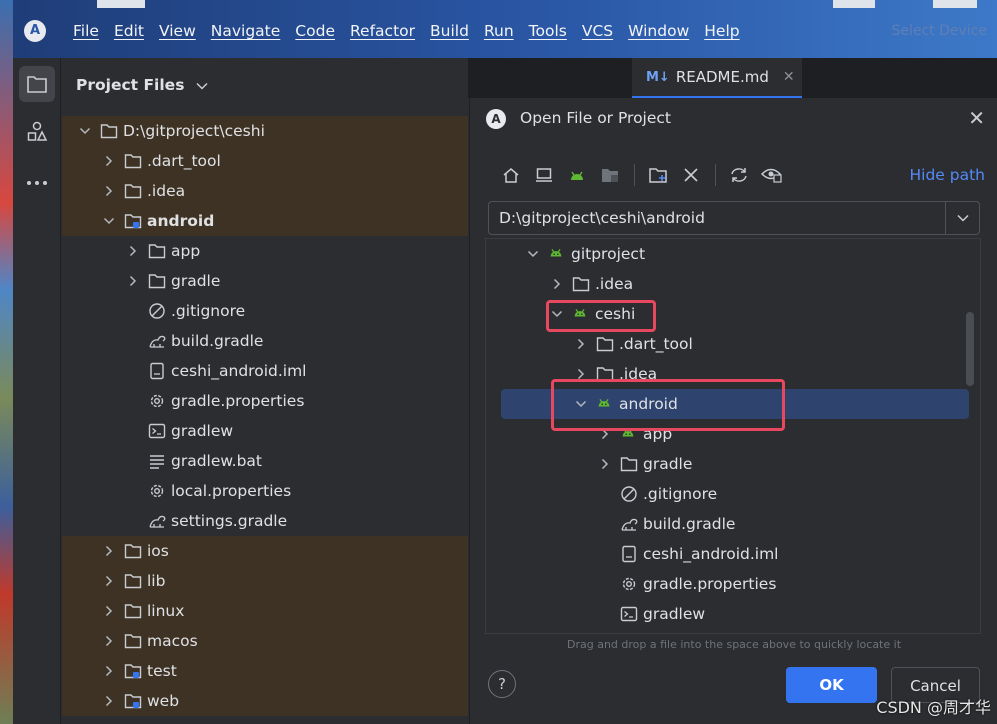 The image size is (997, 724). Describe the element at coordinates (970, 349) in the screenshot. I see `tree-scrollbar` at that location.